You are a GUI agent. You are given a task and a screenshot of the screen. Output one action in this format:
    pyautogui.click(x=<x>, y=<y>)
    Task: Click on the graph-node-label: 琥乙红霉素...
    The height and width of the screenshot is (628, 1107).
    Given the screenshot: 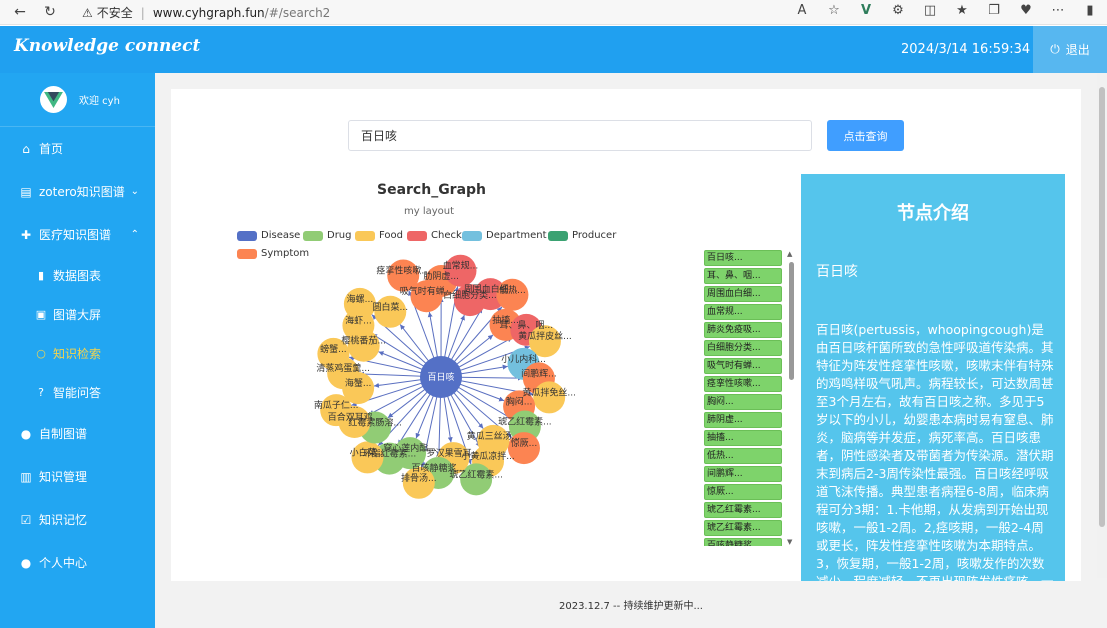 What is the action you would take?
    pyautogui.click(x=525, y=422)
    